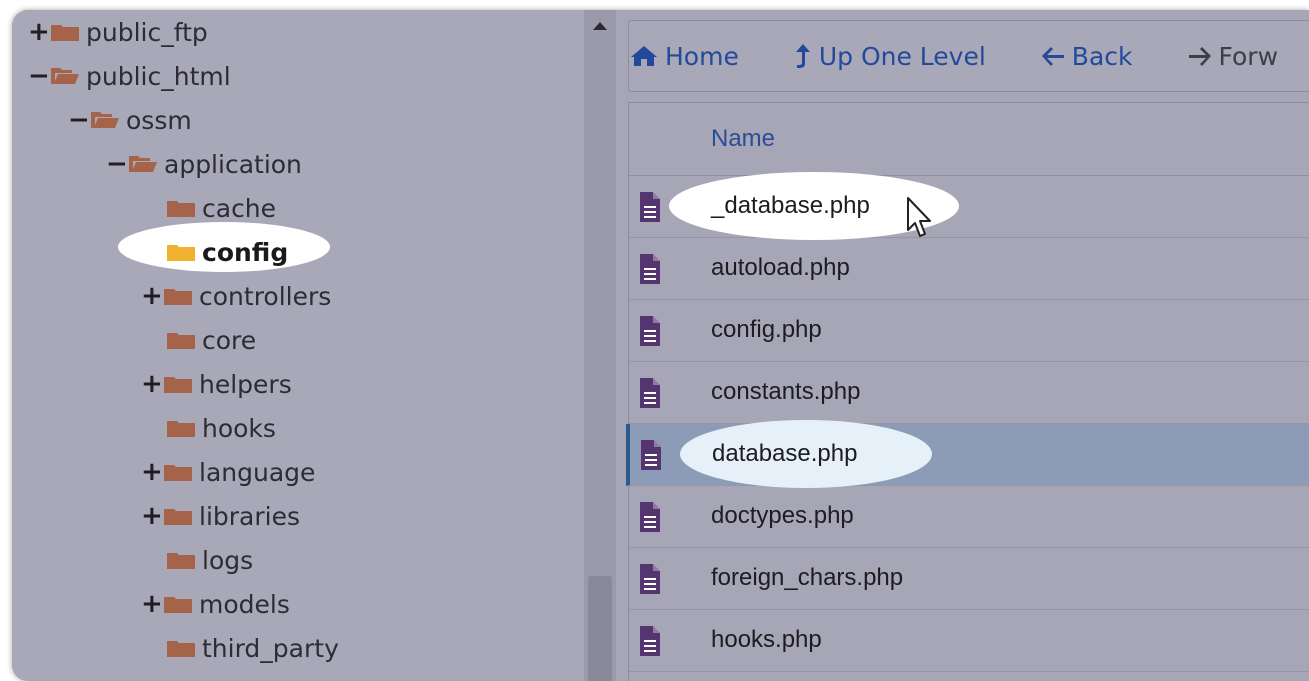 The image size is (1309, 681). I want to click on file-row: hooks.php, so click(969, 641).